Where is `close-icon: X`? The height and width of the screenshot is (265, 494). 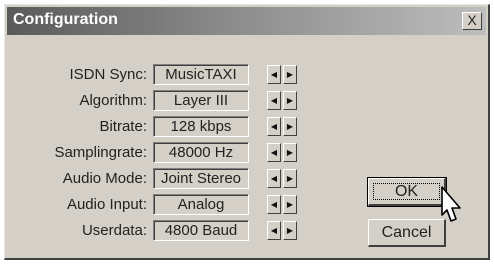
close-icon: X is located at coordinates (472, 21).